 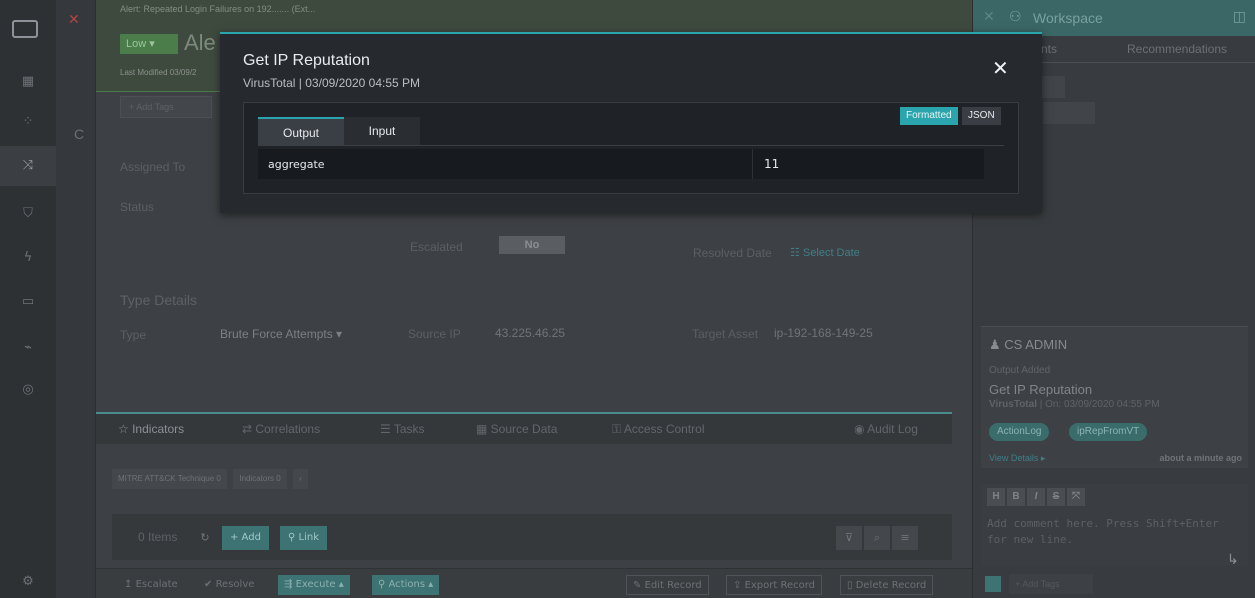 I want to click on tab-indicators: ☆ Indicators, so click(x=151, y=429).